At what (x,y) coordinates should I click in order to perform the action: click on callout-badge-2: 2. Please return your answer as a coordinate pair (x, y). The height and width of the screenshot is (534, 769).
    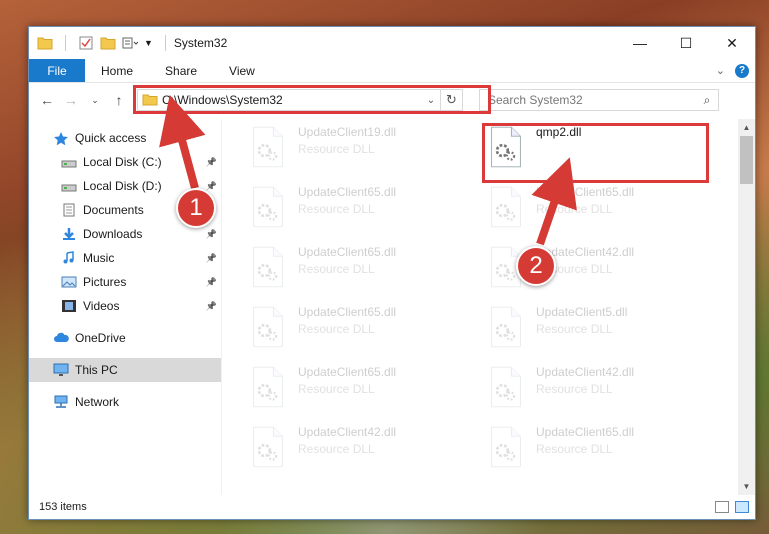
    Looking at the image, I should click on (536, 266).